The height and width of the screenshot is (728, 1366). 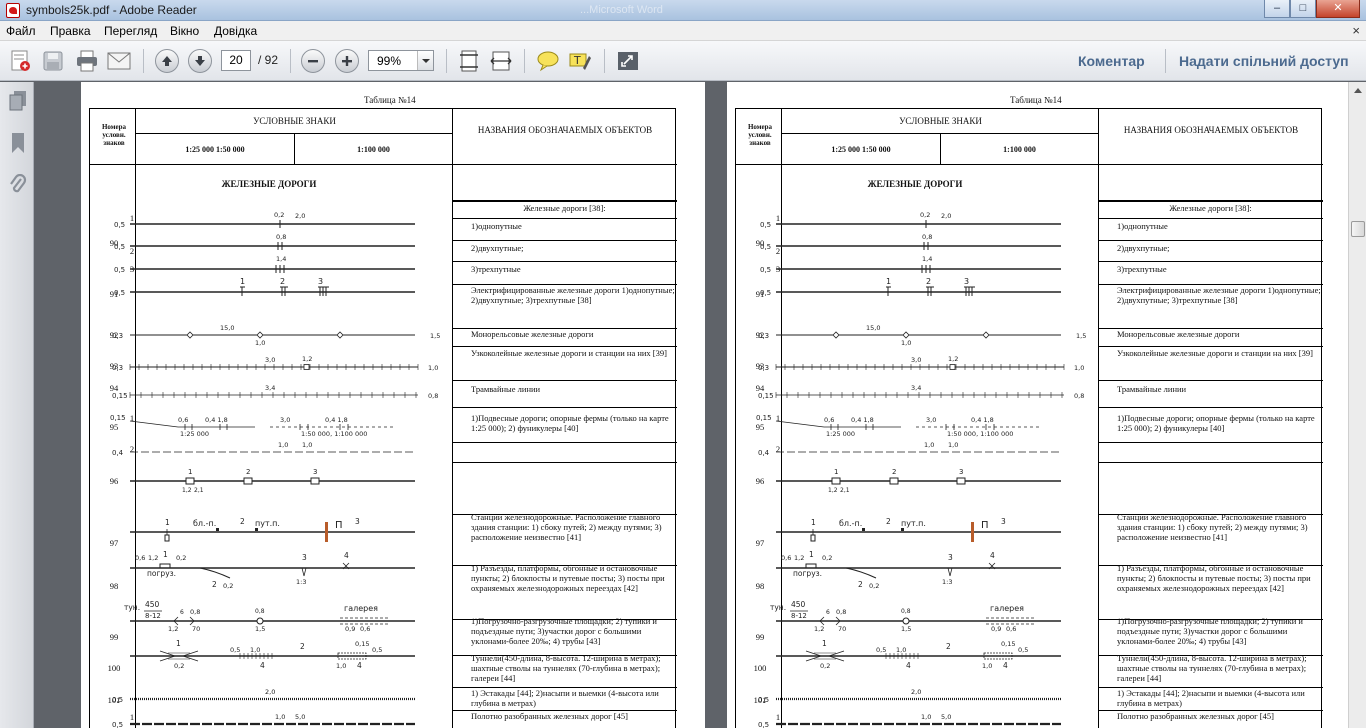 What do you see at coordinates (21, 31) in the screenshot?
I see `menu-file: Файл` at bounding box center [21, 31].